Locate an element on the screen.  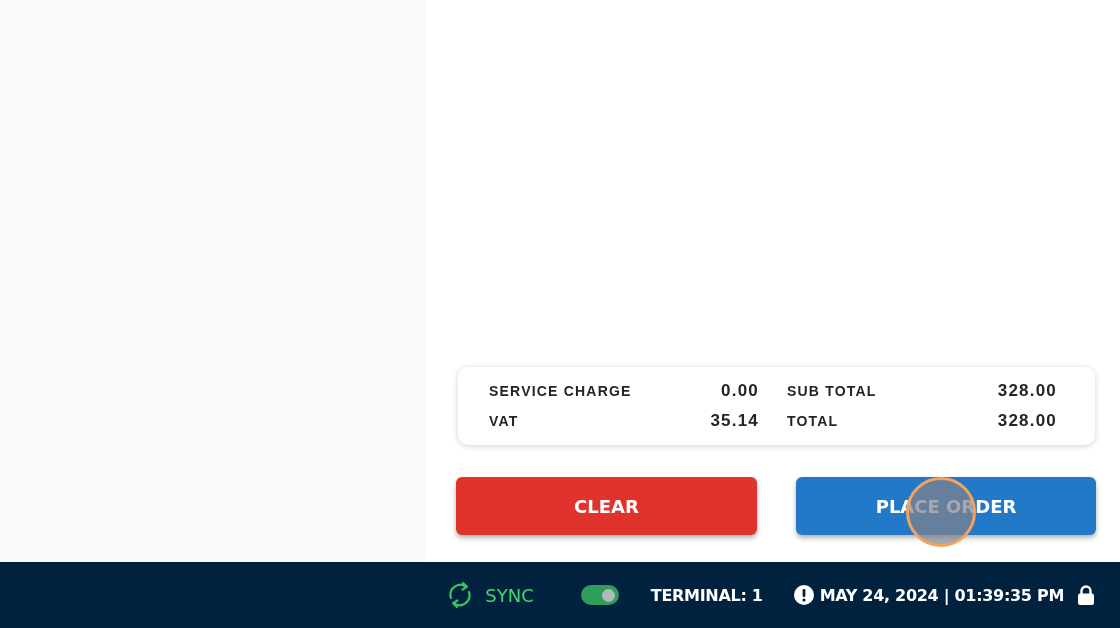
date-time: MAY 24, 2024 | 01:39:35 PM is located at coordinates (941, 595).